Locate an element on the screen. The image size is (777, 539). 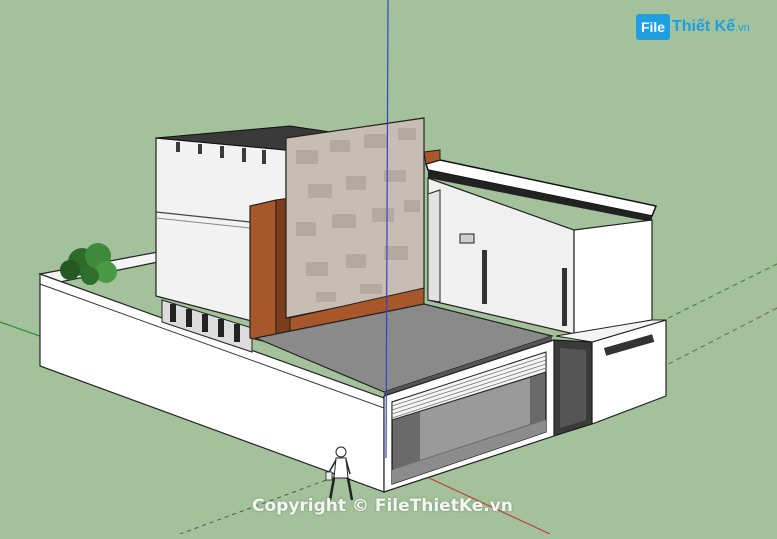
logo-suffix: .vn is located at coordinates (742, 28).